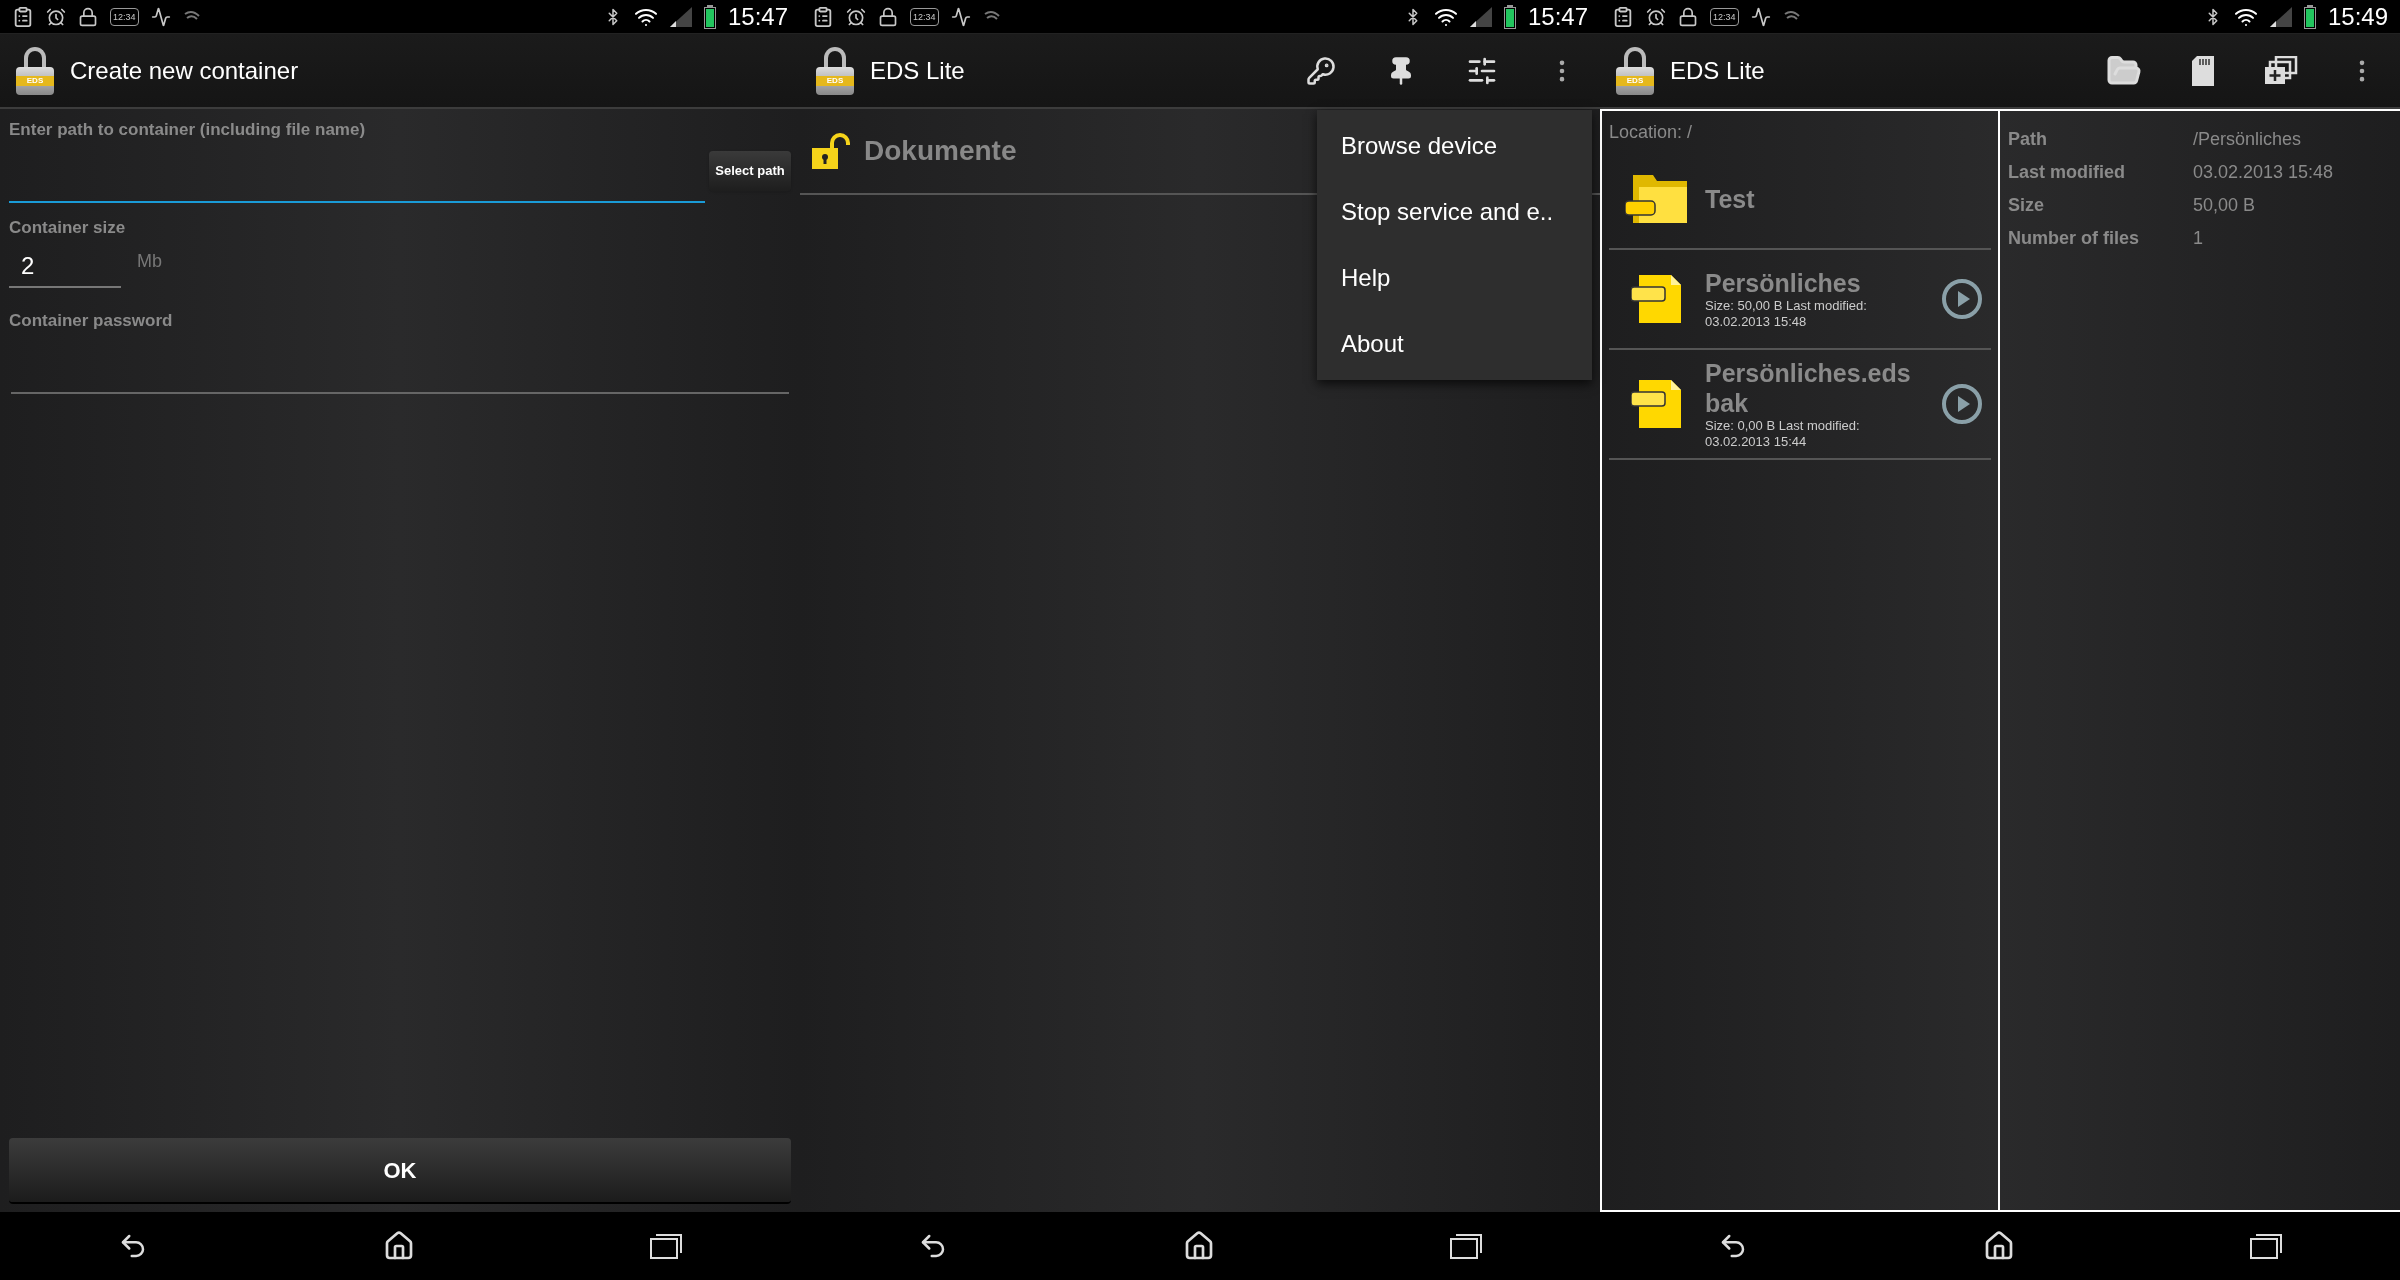 Image resolution: width=2400 pixels, height=1280 pixels. I want to click on add-window-icon, so click(2281, 70).